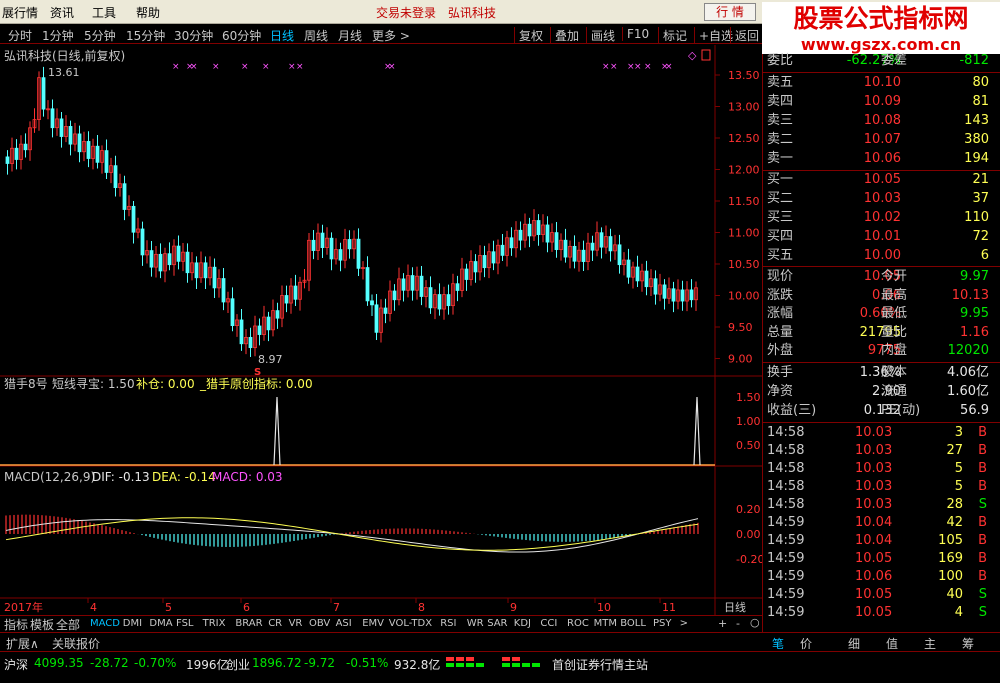 This screenshot has width=1000, height=683. Describe the element at coordinates (207, 665) in the screenshot. I see `sh-index-amount: 1996亿` at that location.